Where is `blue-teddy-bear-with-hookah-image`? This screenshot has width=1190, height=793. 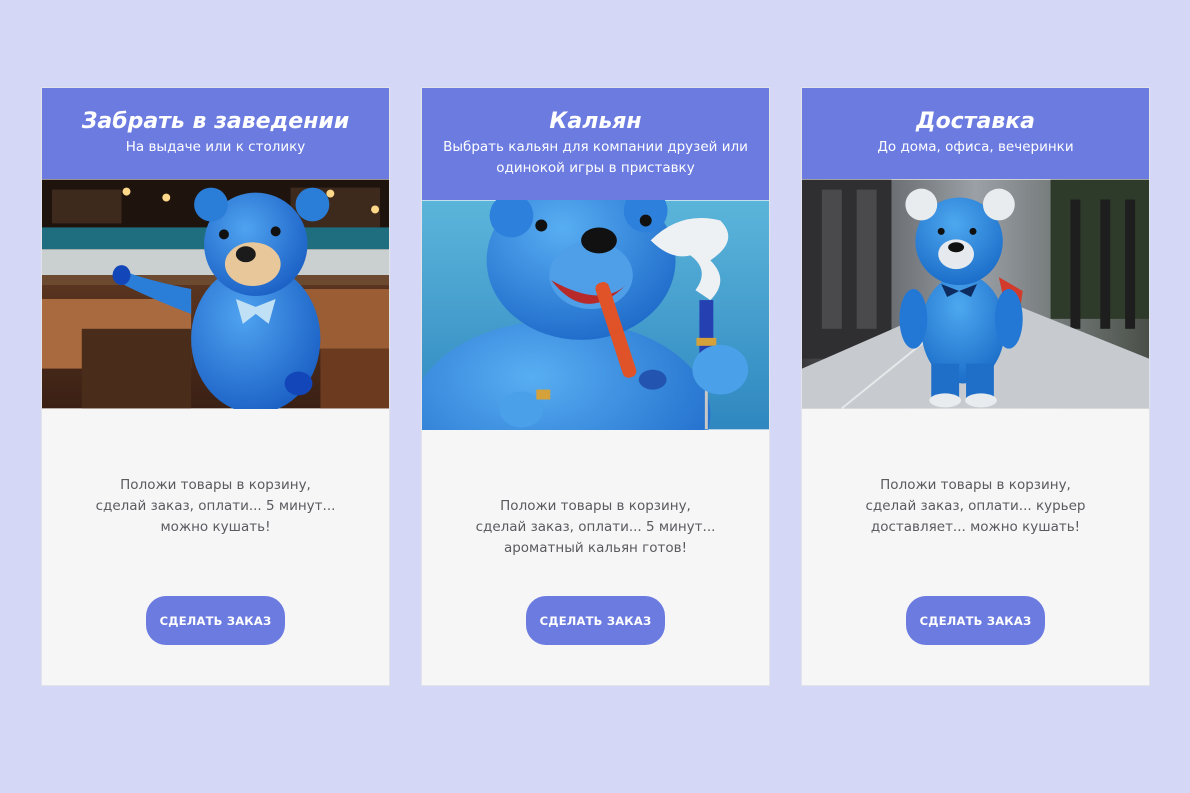
blue-teddy-bear-with-hookah-image is located at coordinates (595, 315).